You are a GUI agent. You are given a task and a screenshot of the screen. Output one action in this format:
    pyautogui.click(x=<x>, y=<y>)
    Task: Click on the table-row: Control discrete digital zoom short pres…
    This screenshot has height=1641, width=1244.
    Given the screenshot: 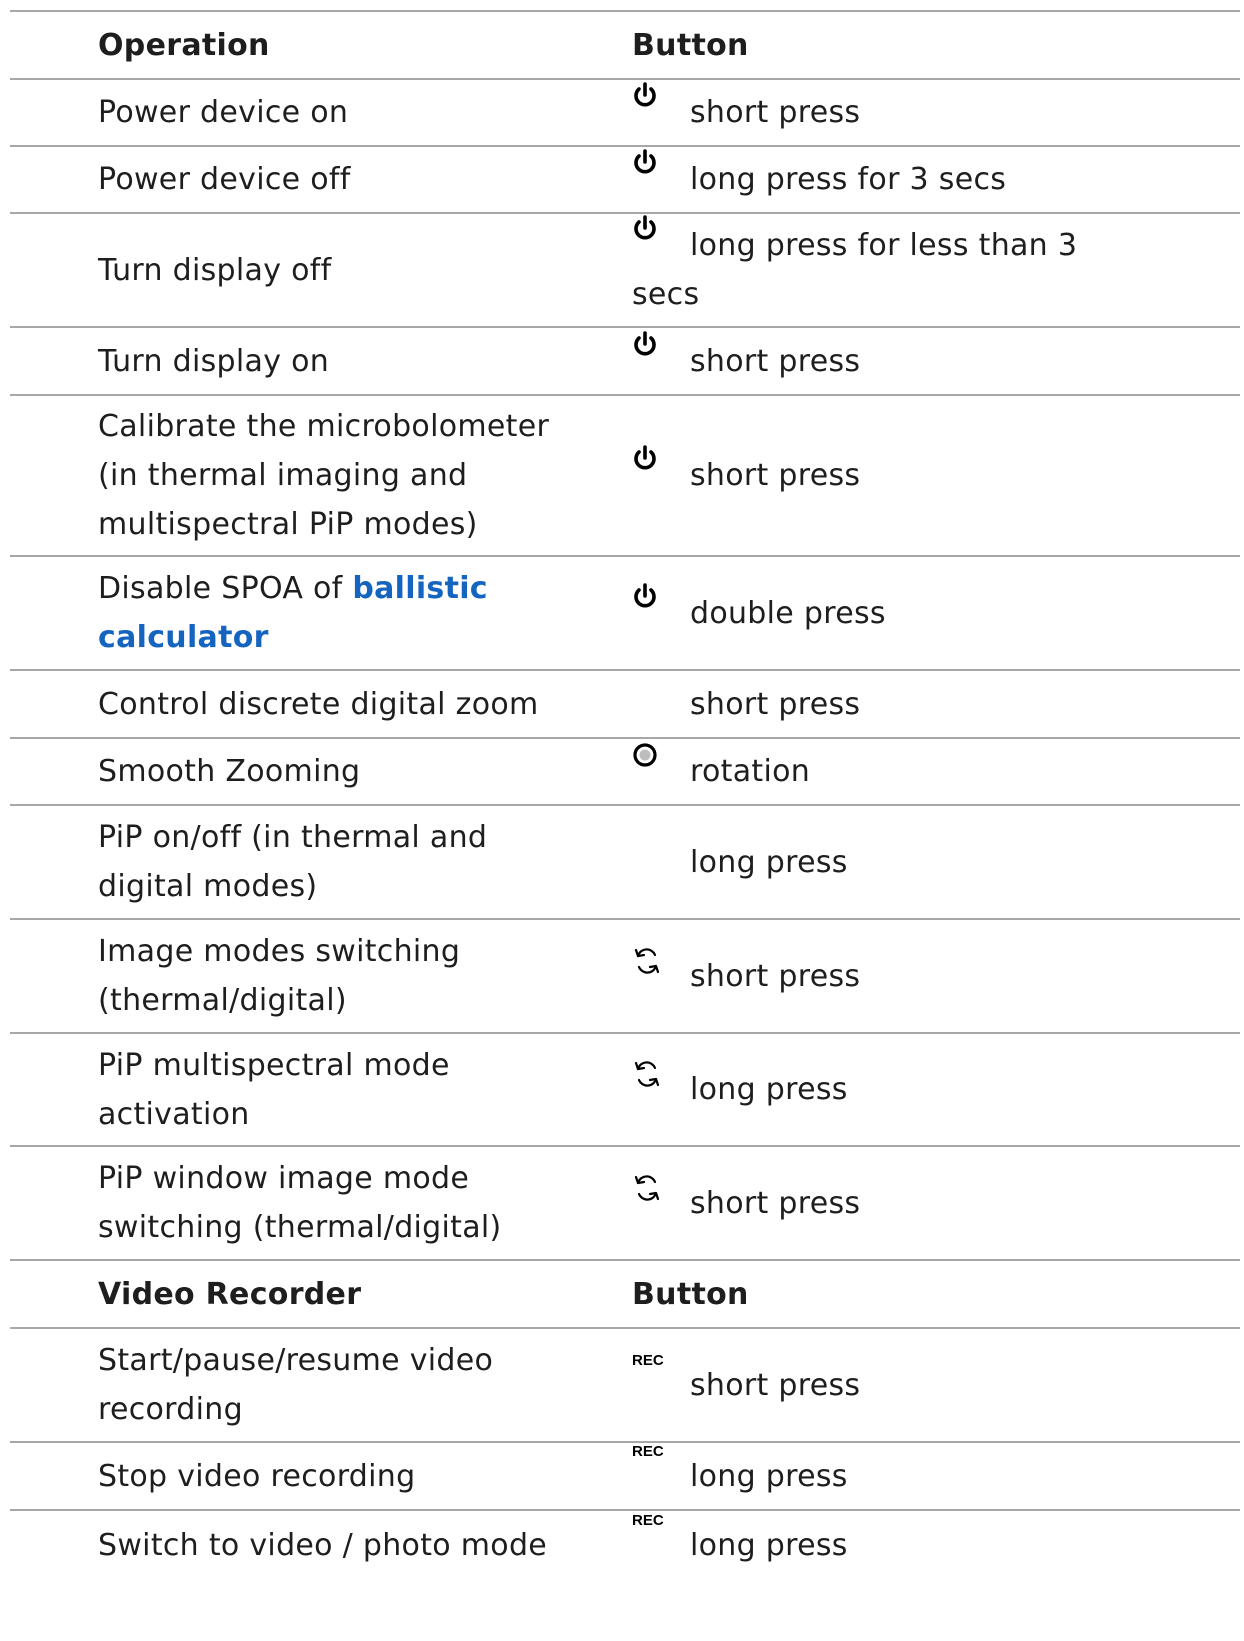 What is the action you would take?
    pyautogui.click(x=625, y=705)
    